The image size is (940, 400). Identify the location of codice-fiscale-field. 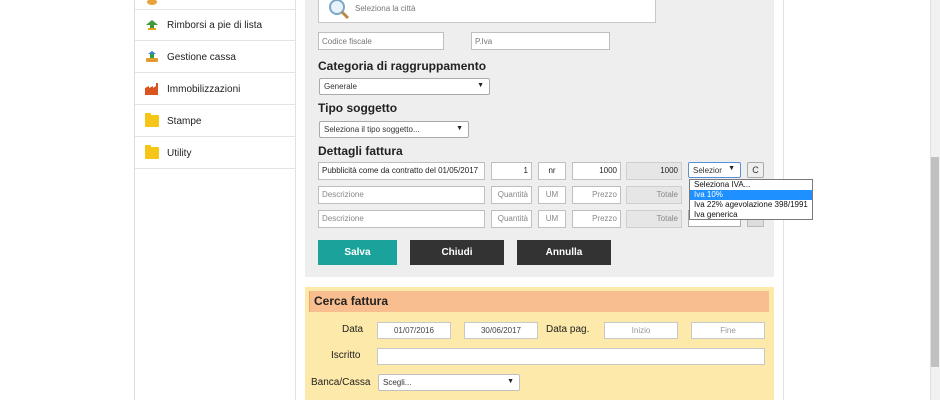
(381, 41).